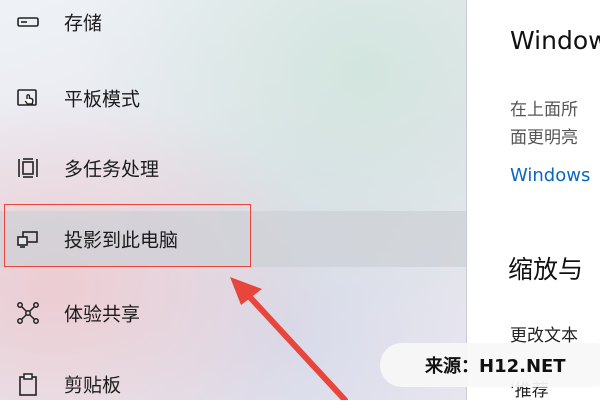  Describe the element at coordinates (233, 25) in the screenshot. I see `sidebar-item-storage: 存储` at that location.